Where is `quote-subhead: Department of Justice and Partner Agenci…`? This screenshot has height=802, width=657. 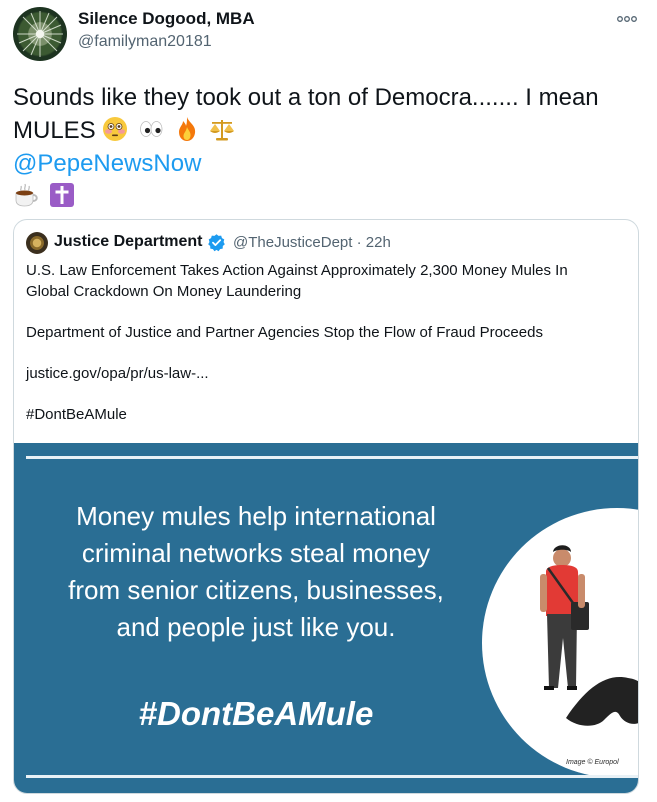
quote-subhead: Department of Justice and Partner Agenci… is located at coordinates (284, 332).